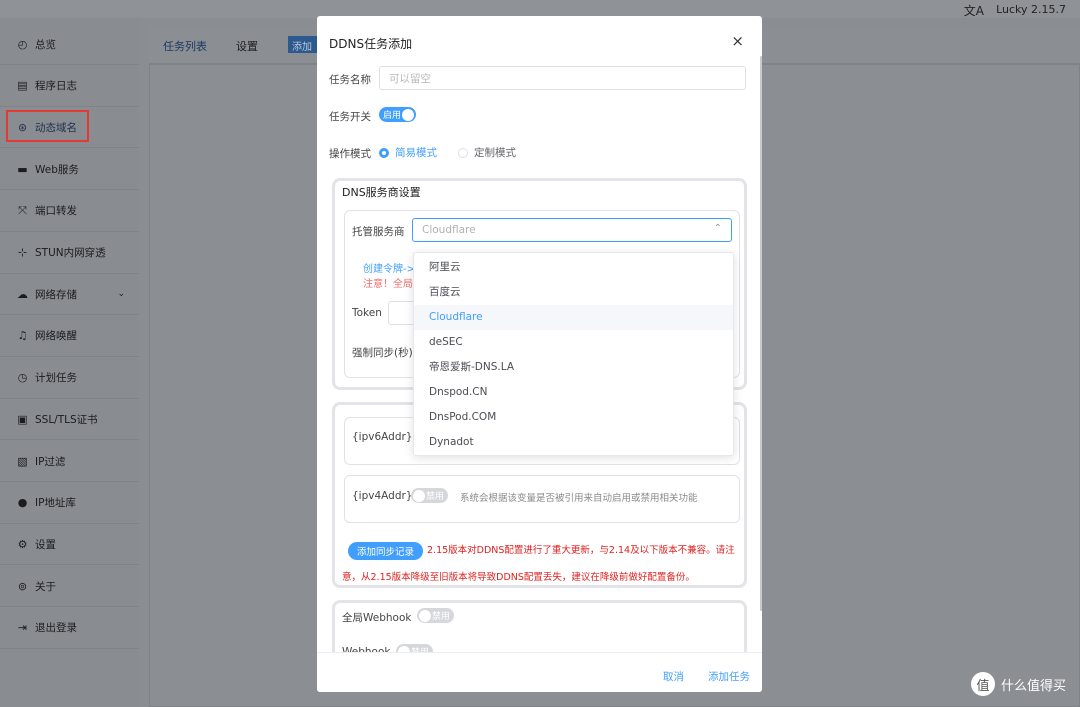 The width and height of the screenshot is (1080, 707). Describe the element at coordinates (57, 169) in the screenshot. I see `sidebar-item-label: Web服务` at that location.